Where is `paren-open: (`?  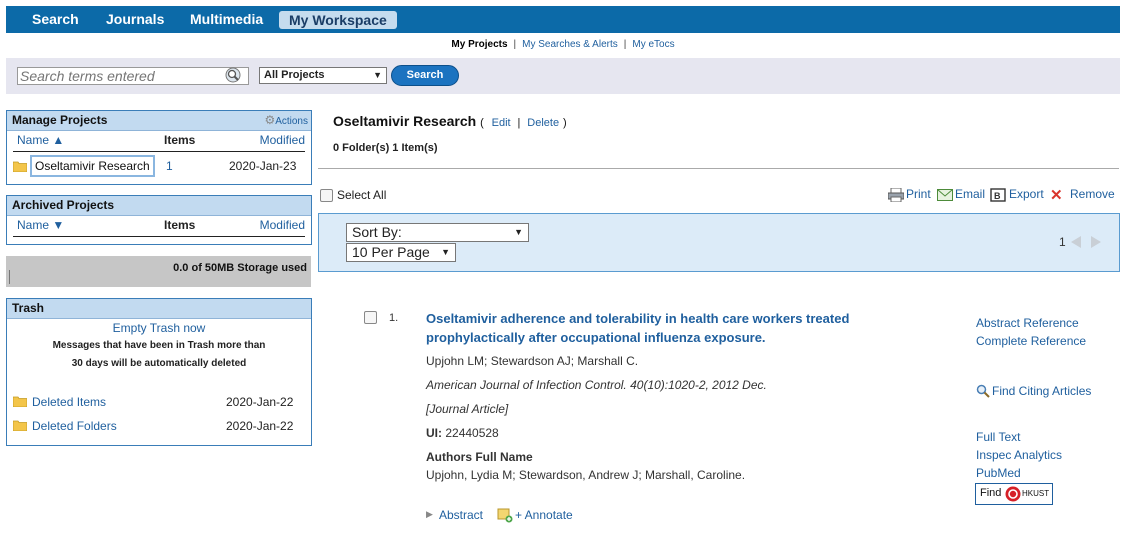
paren-open: ( is located at coordinates (482, 123).